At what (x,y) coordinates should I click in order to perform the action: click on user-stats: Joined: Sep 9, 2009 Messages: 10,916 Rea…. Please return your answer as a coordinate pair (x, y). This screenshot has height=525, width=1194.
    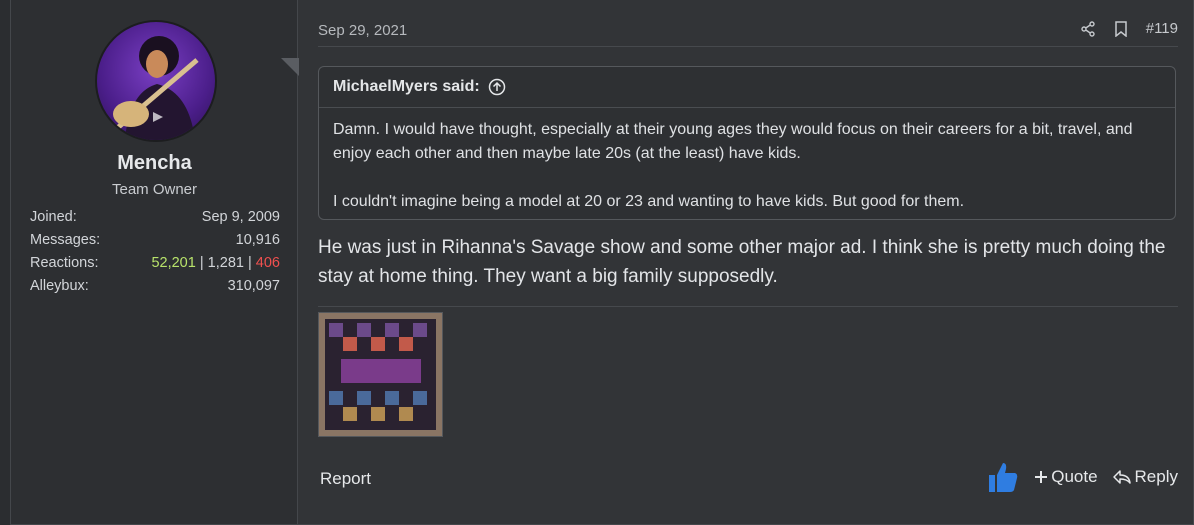
    Looking at the image, I should click on (155, 252).